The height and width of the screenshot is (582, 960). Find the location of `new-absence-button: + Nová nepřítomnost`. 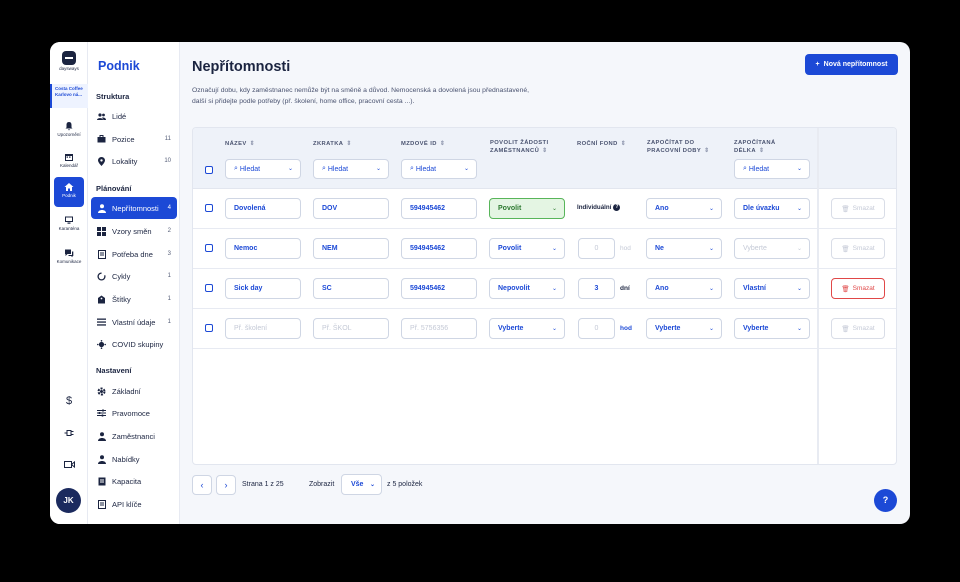

new-absence-button: + Nová nepřítomnost is located at coordinates (851, 64).